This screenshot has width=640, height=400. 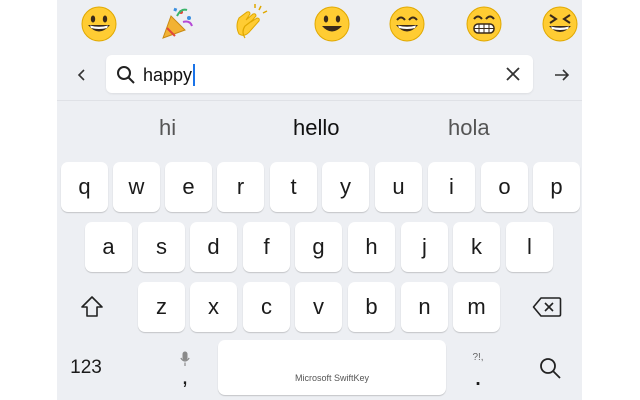 What do you see at coordinates (213, 247) in the screenshot?
I see `key-d: d` at bounding box center [213, 247].